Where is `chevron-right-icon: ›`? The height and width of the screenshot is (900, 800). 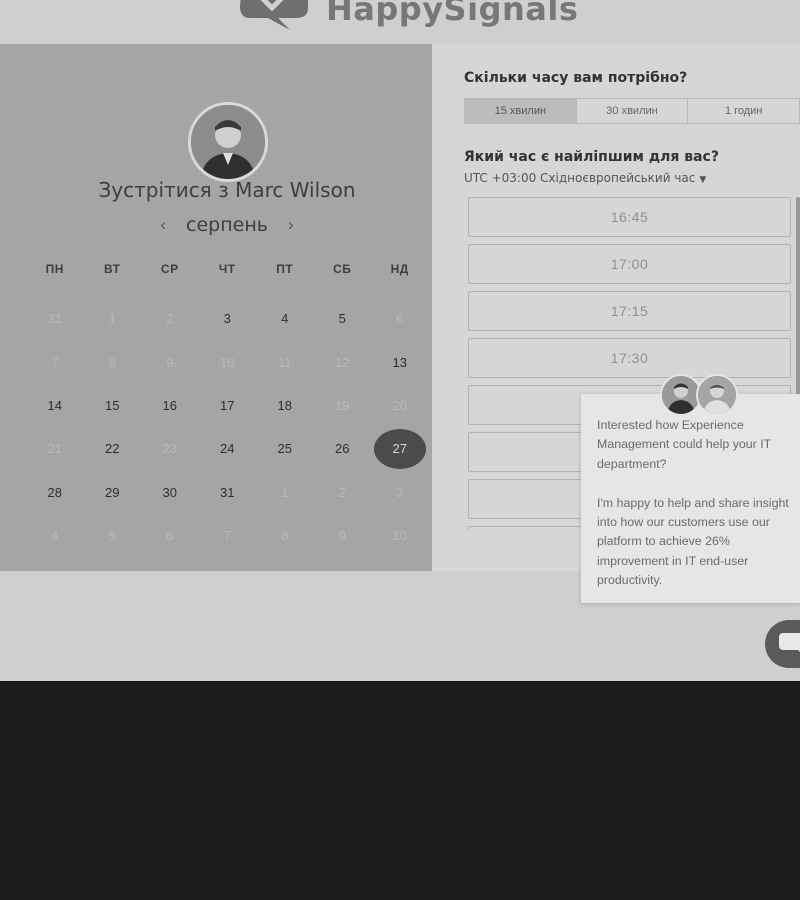 chevron-right-icon: › is located at coordinates (291, 225).